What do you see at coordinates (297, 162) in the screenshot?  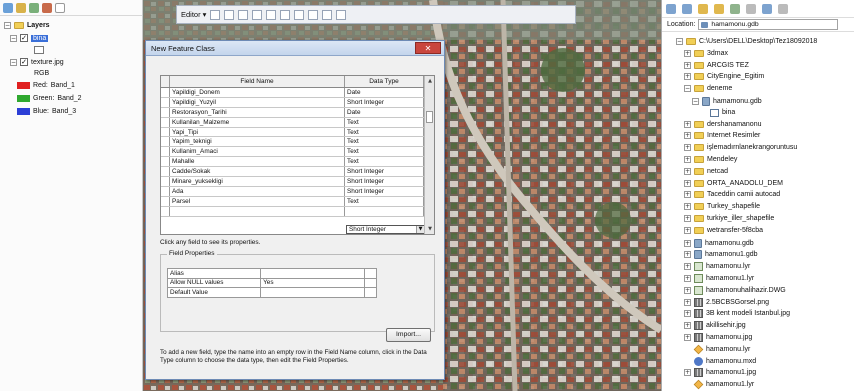 I see `field-row: Mahalle Text` at bounding box center [297, 162].